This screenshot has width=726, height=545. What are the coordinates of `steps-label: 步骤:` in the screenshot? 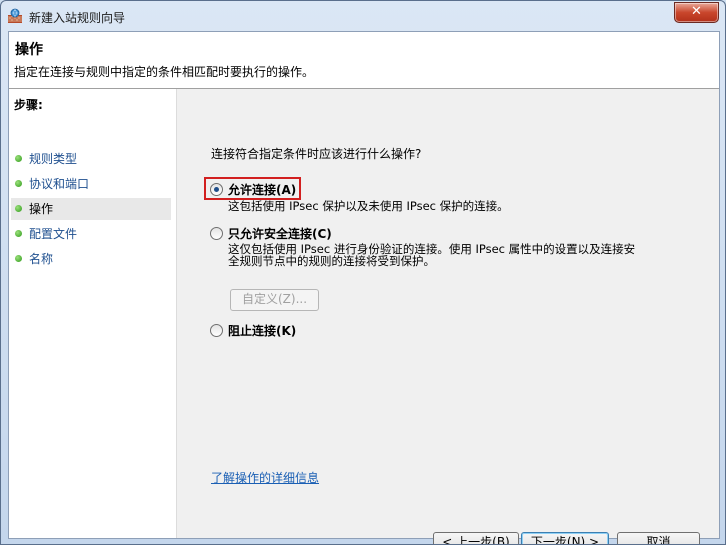 It's located at (28, 105).